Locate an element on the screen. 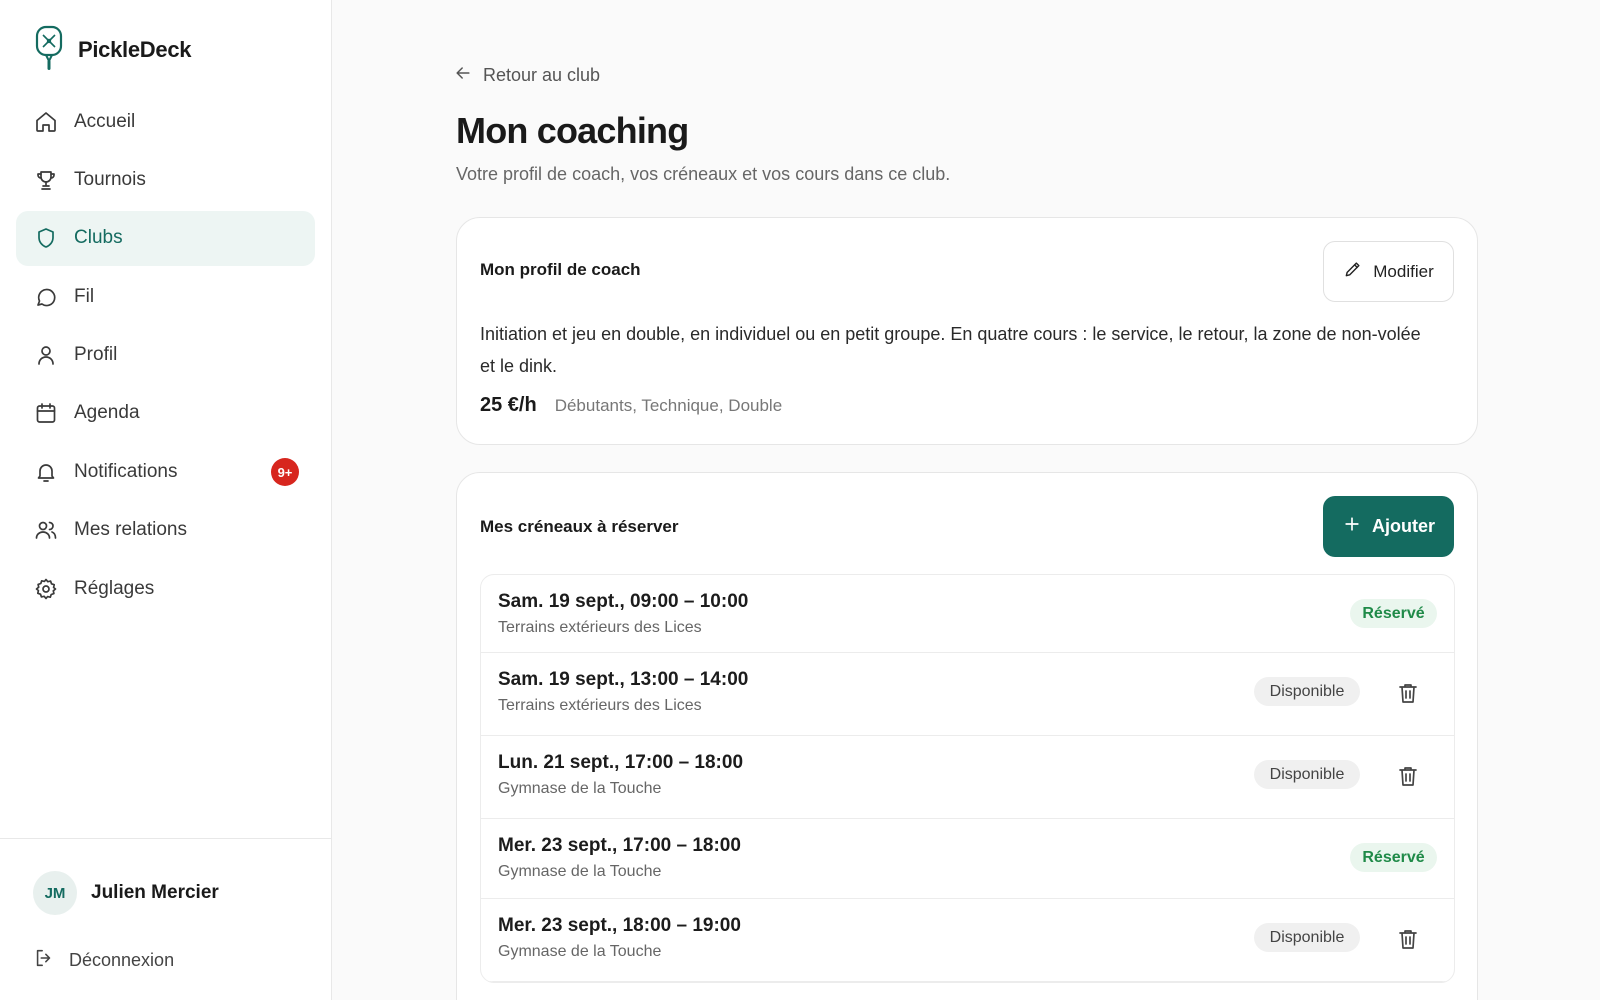 The height and width of the screenshot is (1000, 1600). logout-label: Déconnexion is located at coordinates (122, 960).